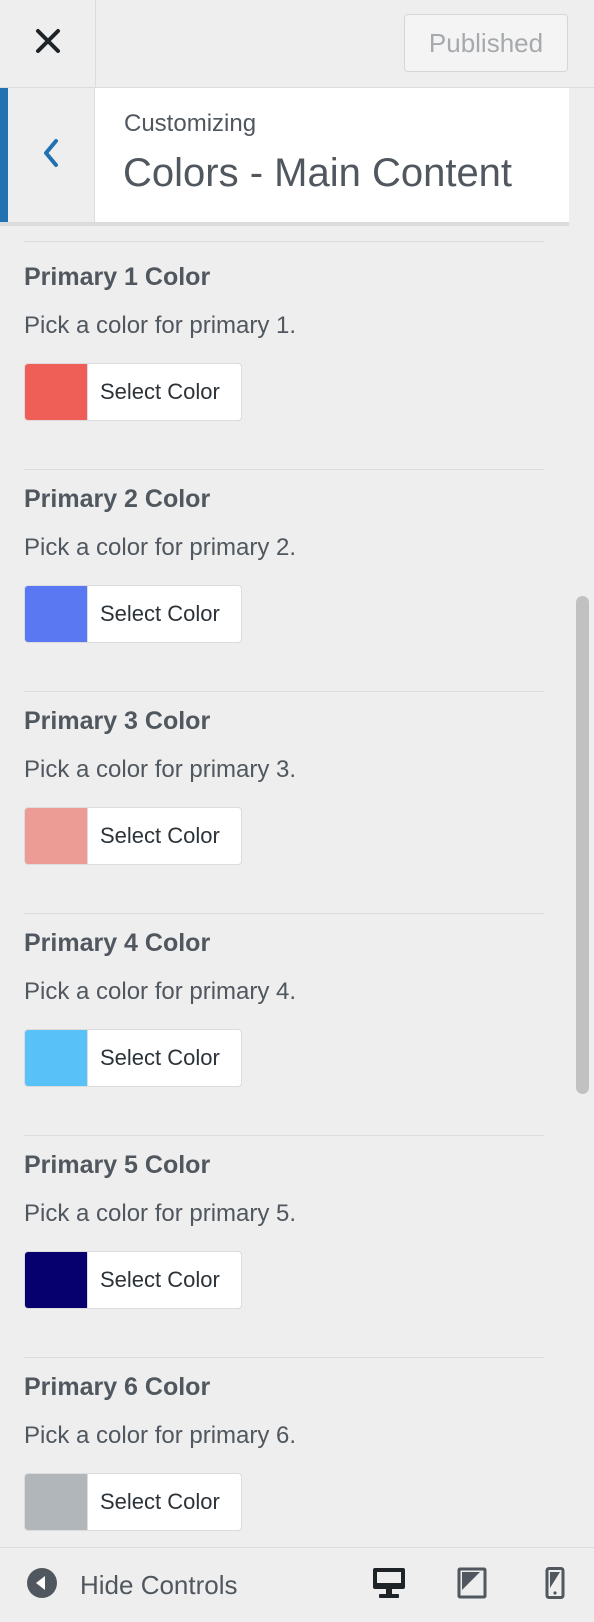  I want to click on chevron-left-icon, so click(51, 155).